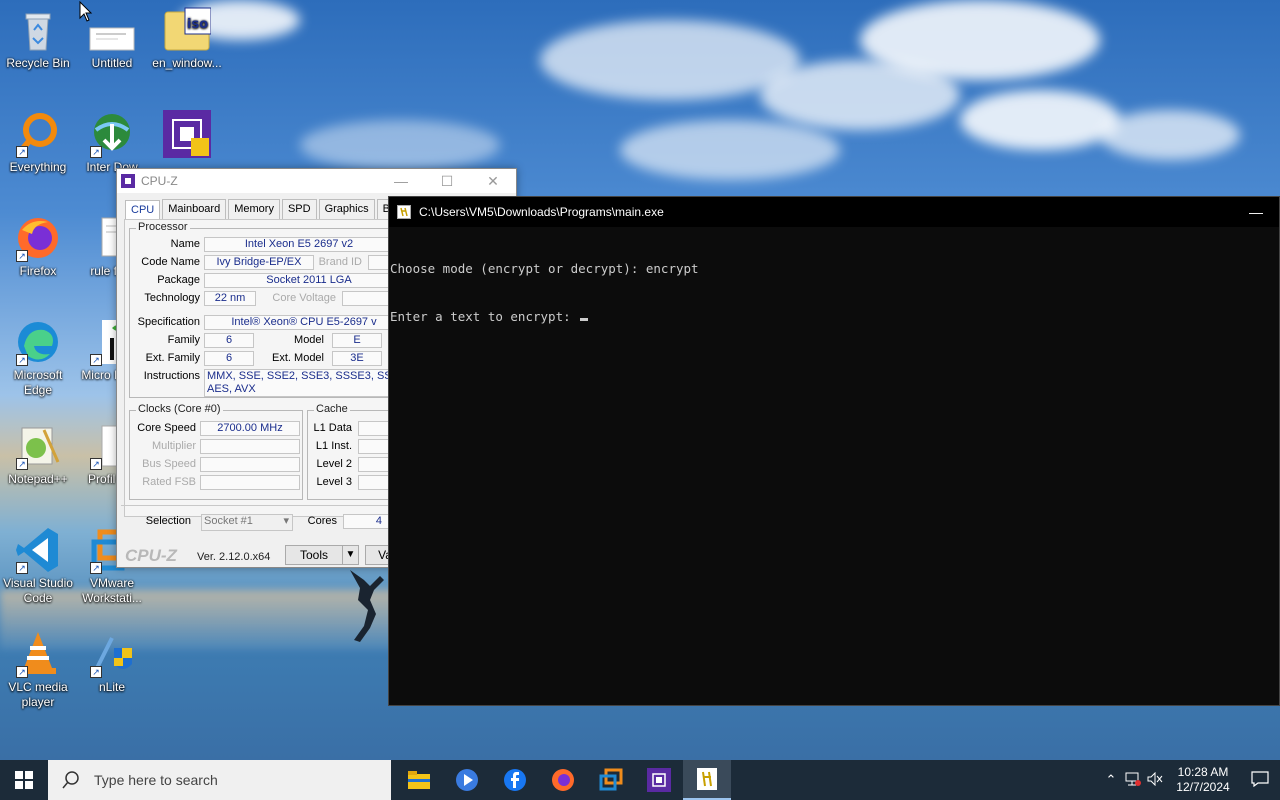  What do you see at coordinates (1133, 780) in the screenshot?
I see `network-icon` at bounding box center [1133, 780].